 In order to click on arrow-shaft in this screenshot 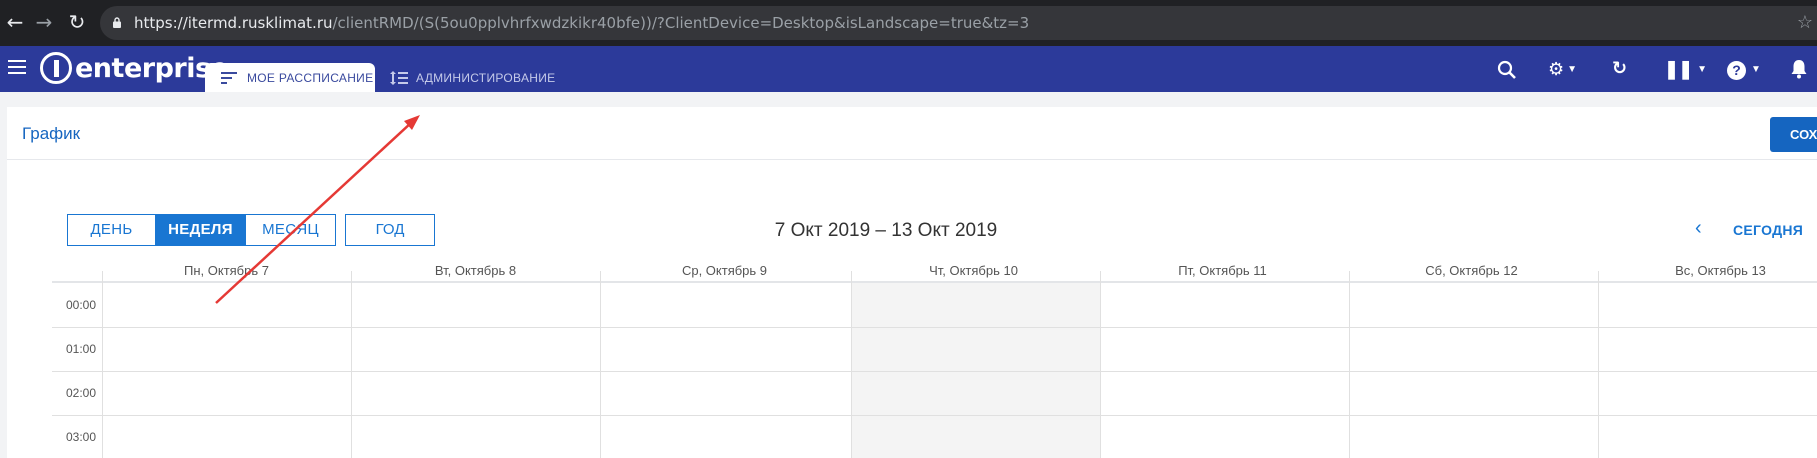, I will do `click(314, 212)`.